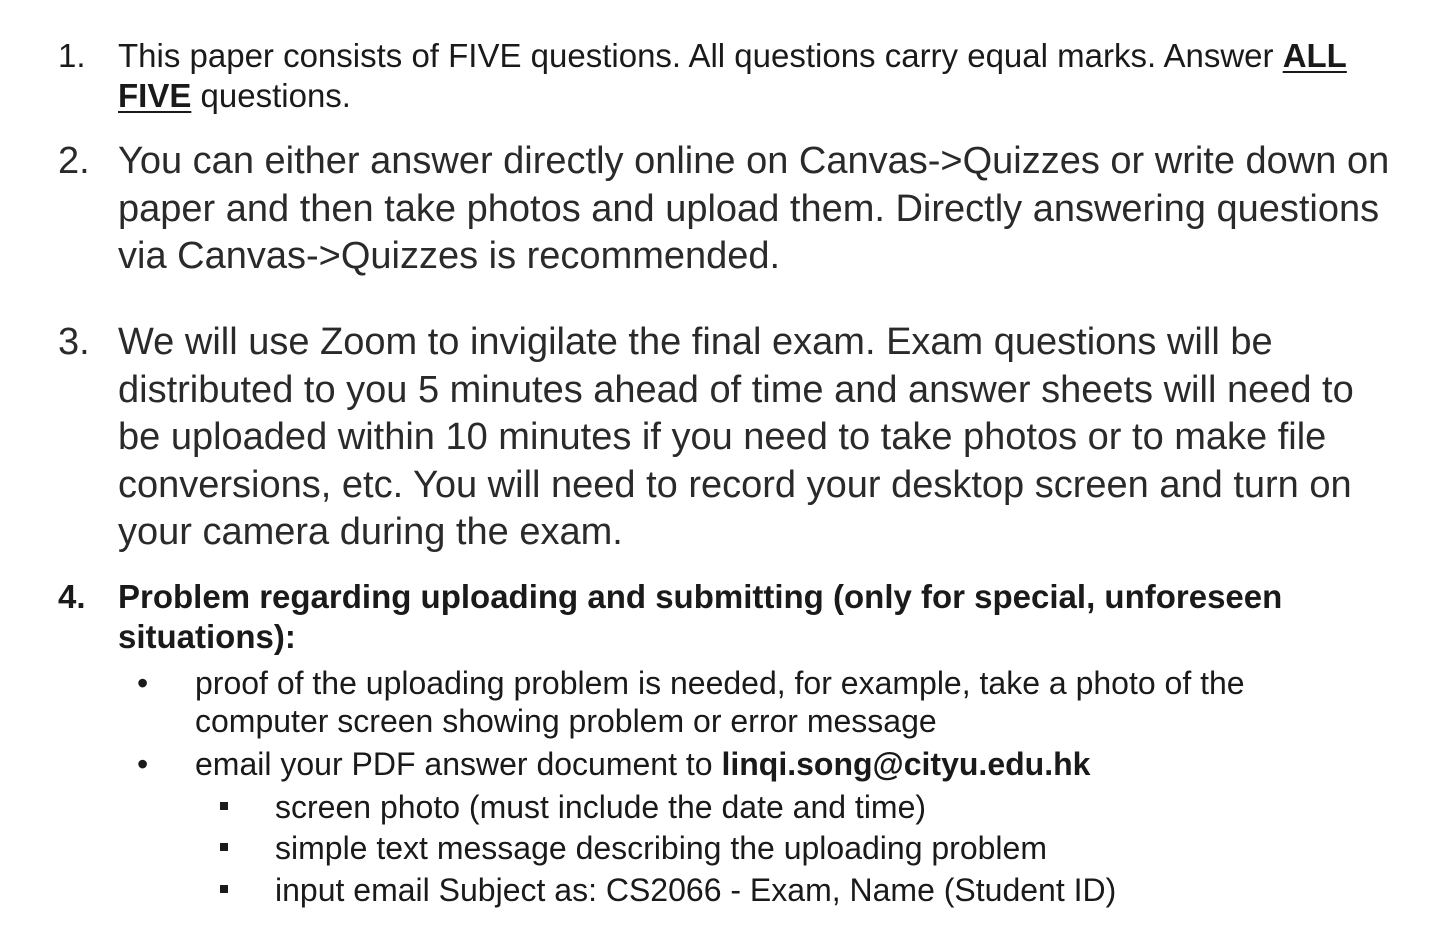  I want to click on contact-email: linqi.song@cityu.edu.hk, so click(906, 764).